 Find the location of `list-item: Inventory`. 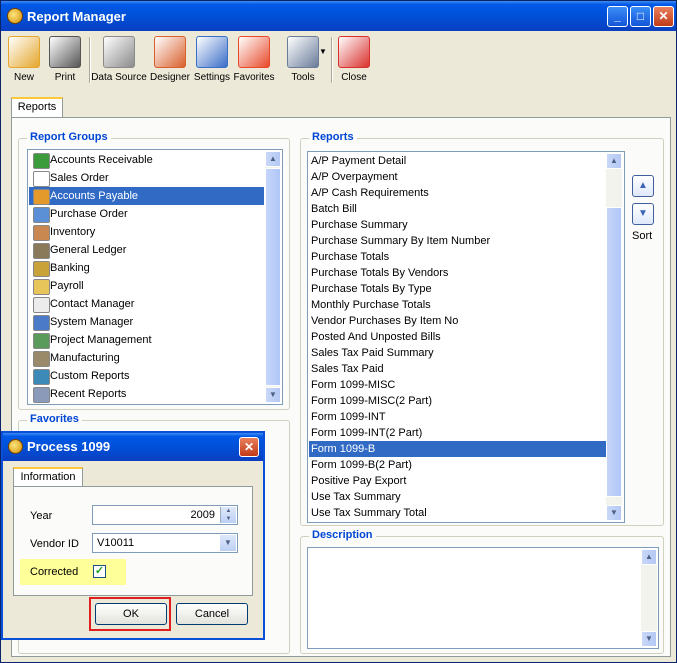

list-item: Inventory is located at coordinates (146, 232).